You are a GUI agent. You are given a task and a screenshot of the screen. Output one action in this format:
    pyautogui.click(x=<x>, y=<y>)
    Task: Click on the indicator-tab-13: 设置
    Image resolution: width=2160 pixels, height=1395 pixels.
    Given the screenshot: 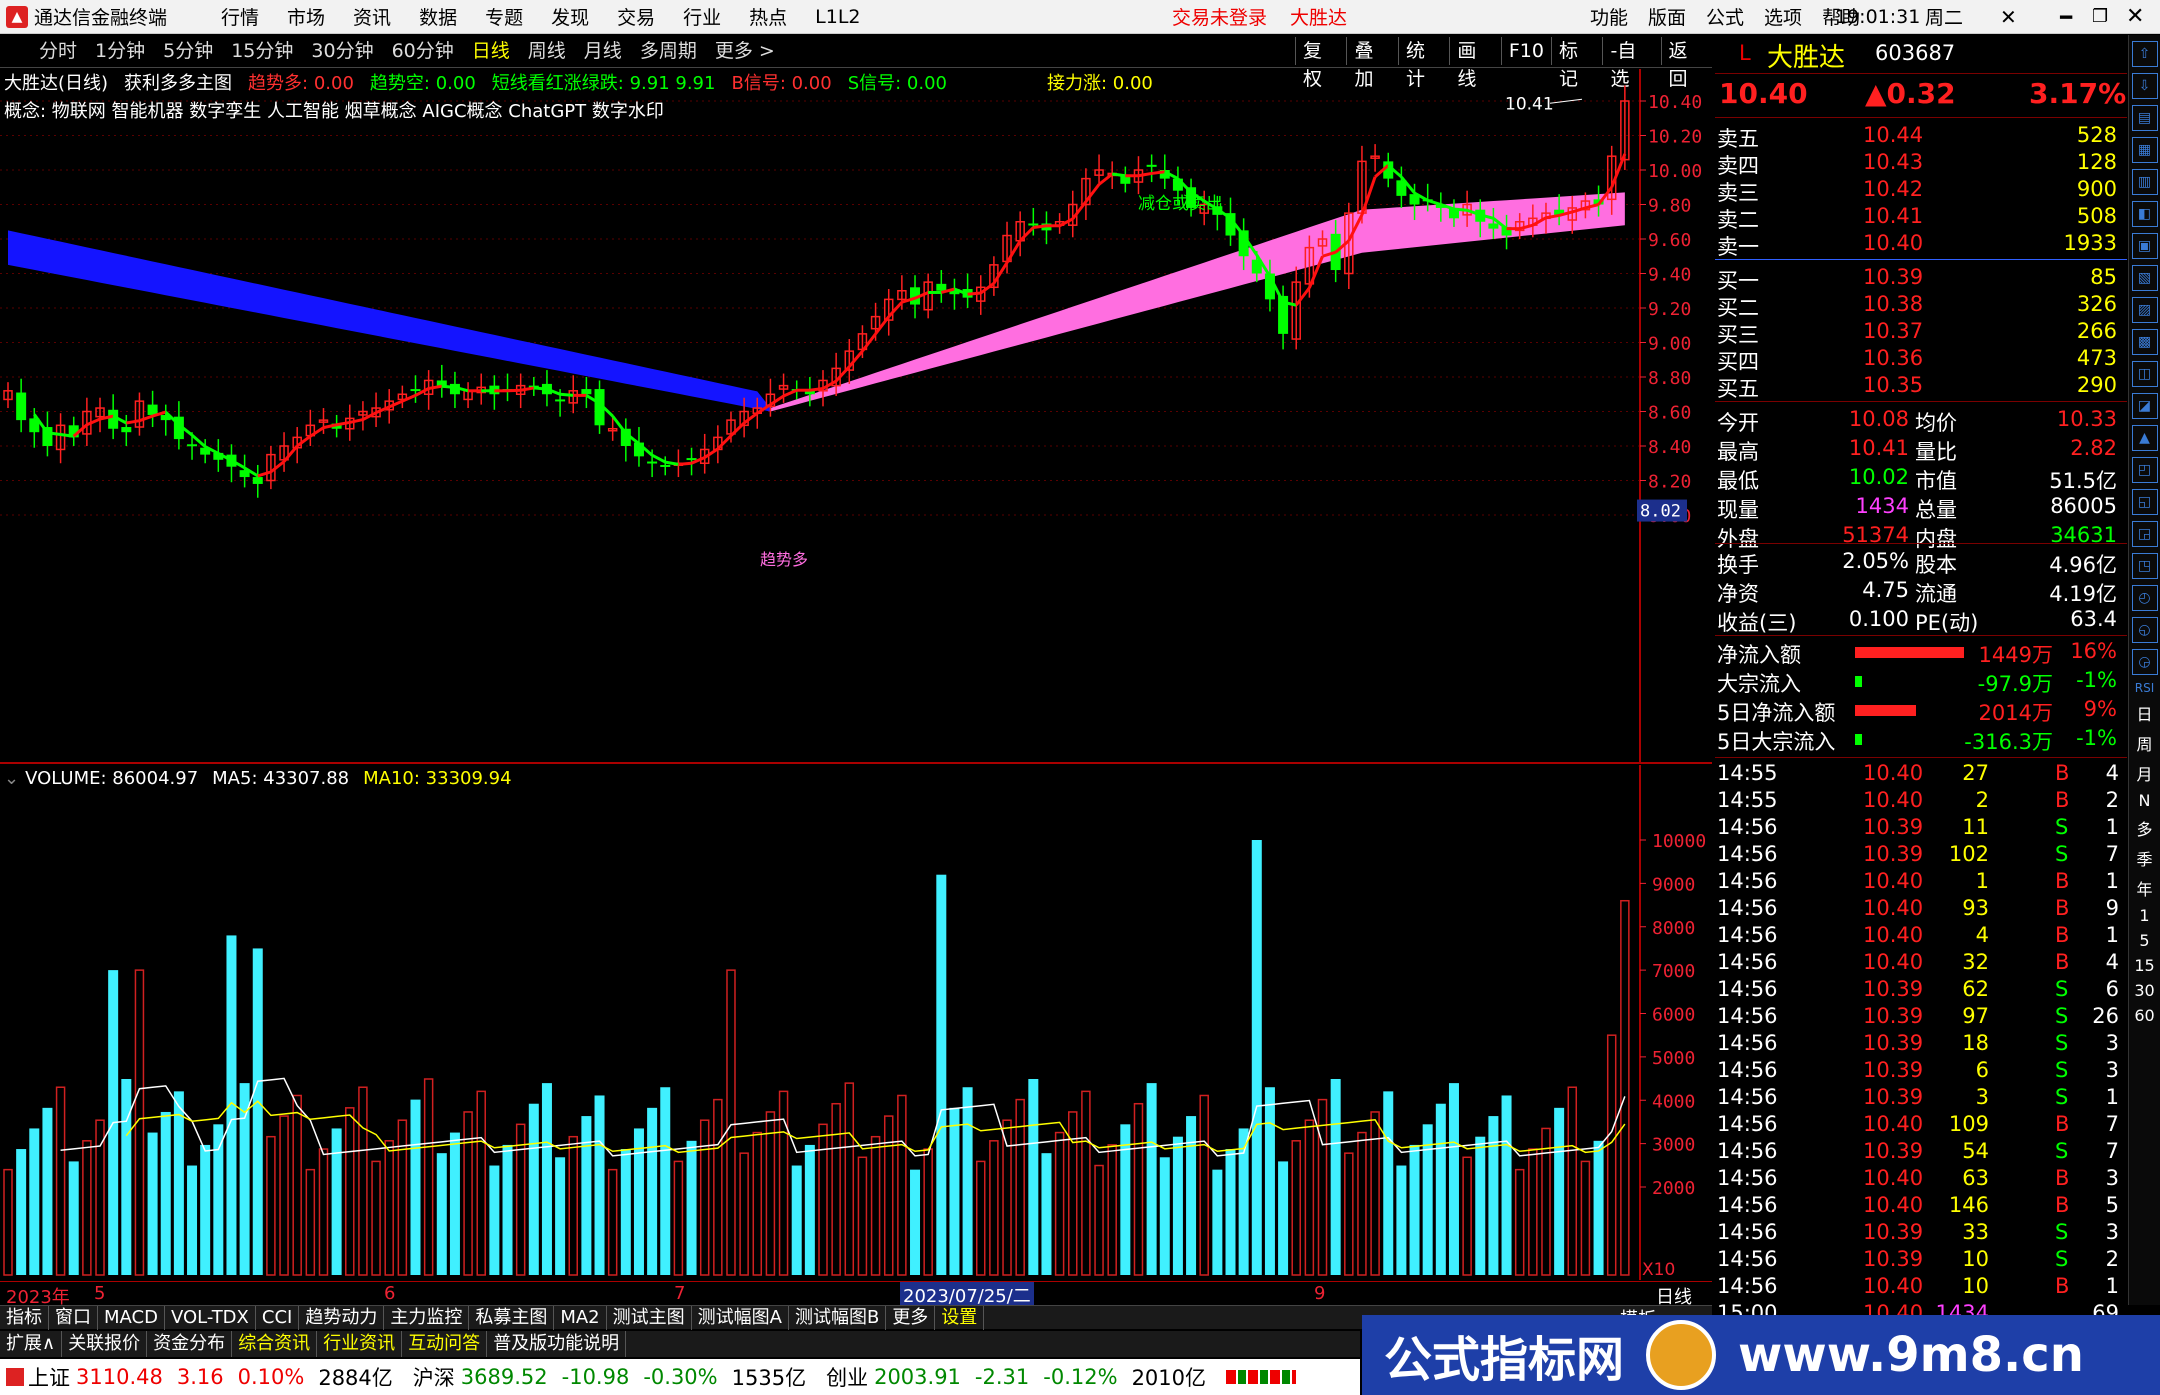 What is the action you would take?
    pyautogui.click(x=960, y=1317)
    